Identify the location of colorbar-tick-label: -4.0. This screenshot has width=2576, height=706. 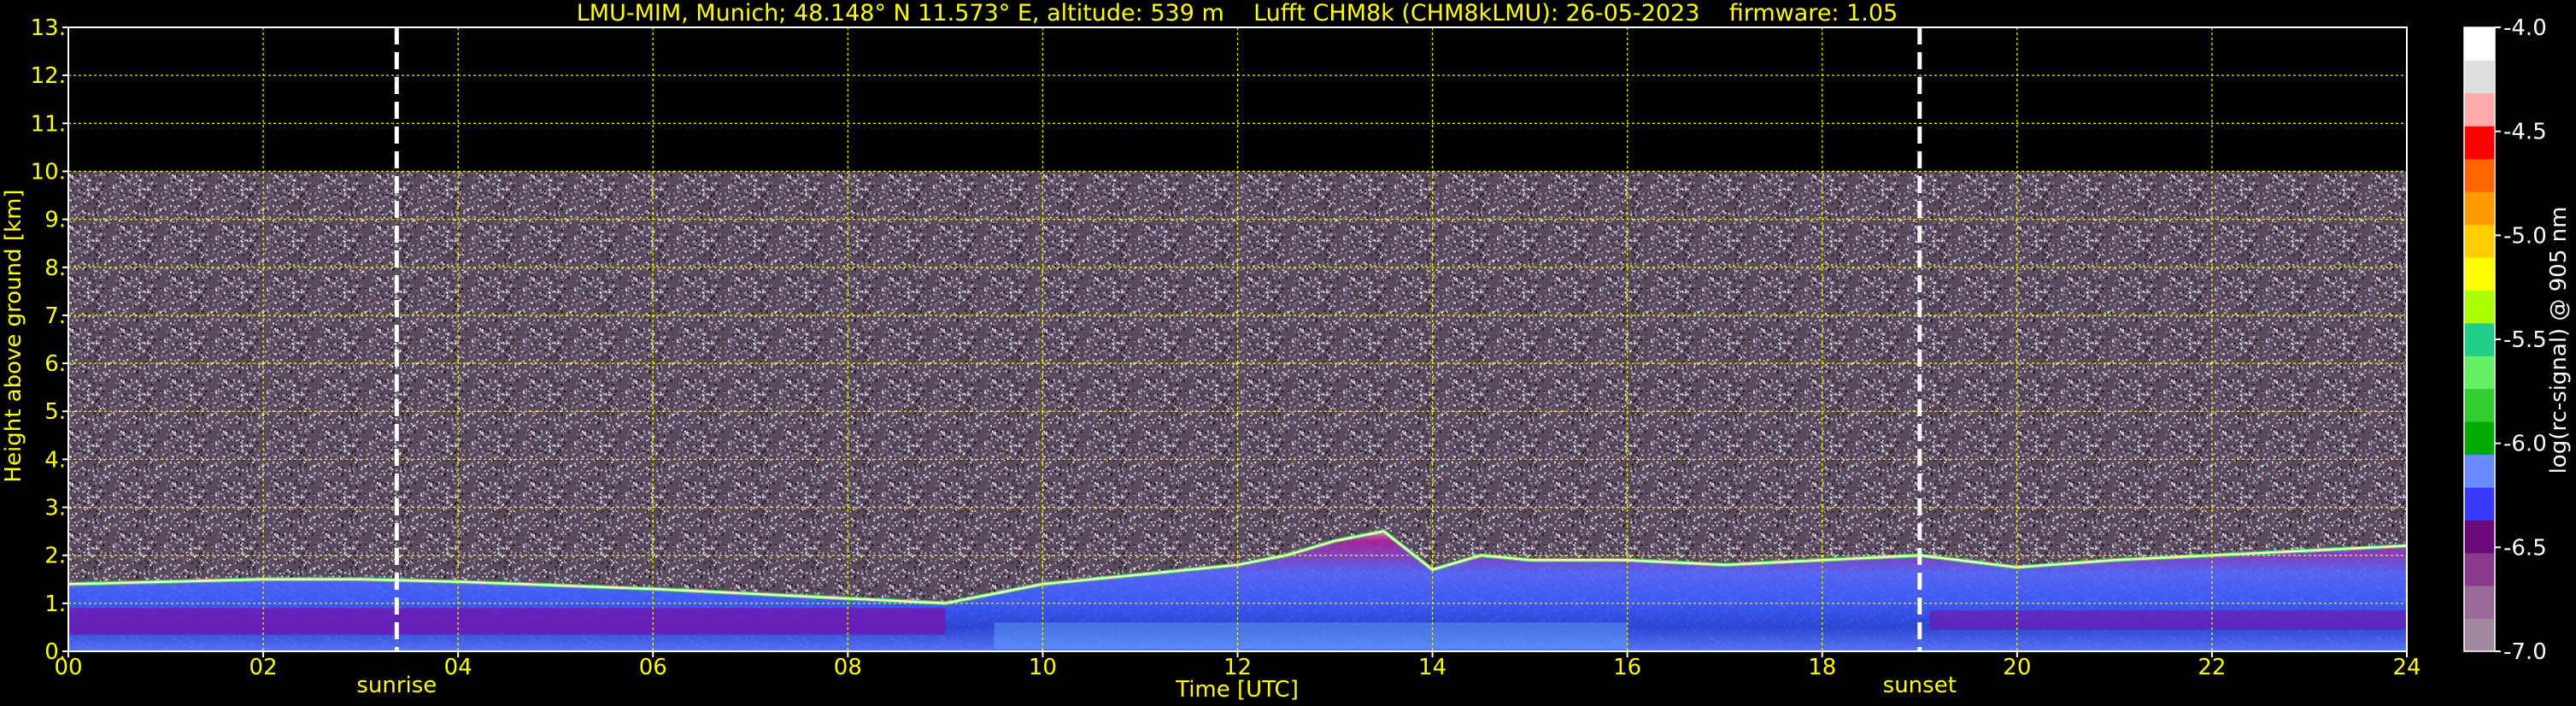
(2525, 28).